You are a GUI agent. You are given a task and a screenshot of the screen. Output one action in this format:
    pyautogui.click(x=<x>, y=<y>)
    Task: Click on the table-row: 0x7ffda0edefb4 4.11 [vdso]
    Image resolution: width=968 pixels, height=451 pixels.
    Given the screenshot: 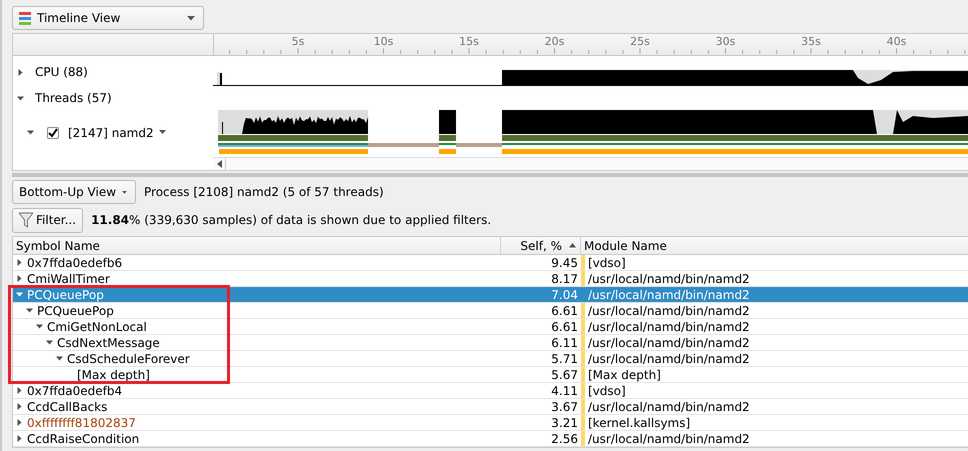 What is the action you would take?
    pyautogui.click(x=490, y=391)
    